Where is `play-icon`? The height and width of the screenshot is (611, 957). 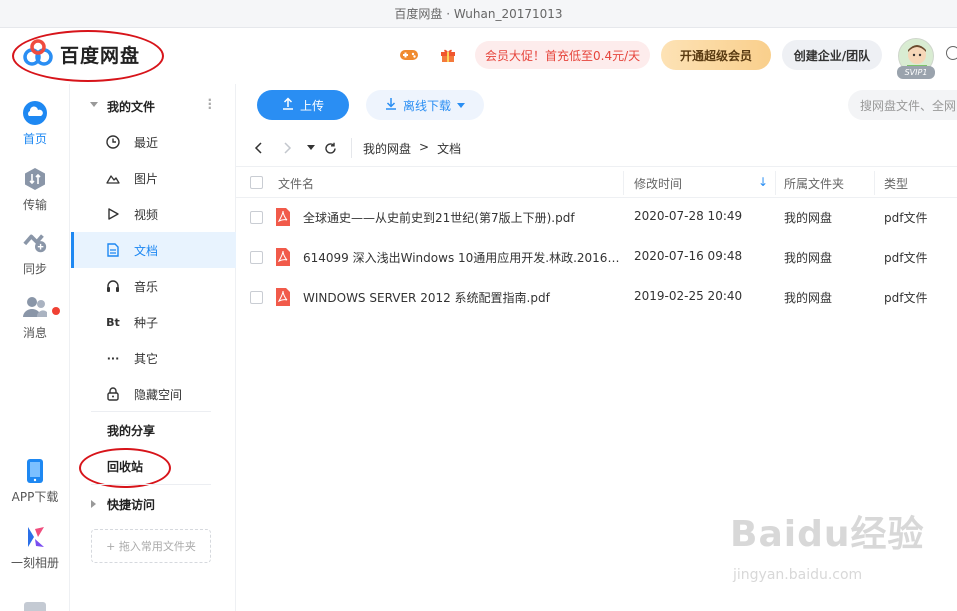
play-icon is located at coordinates (113, 214).